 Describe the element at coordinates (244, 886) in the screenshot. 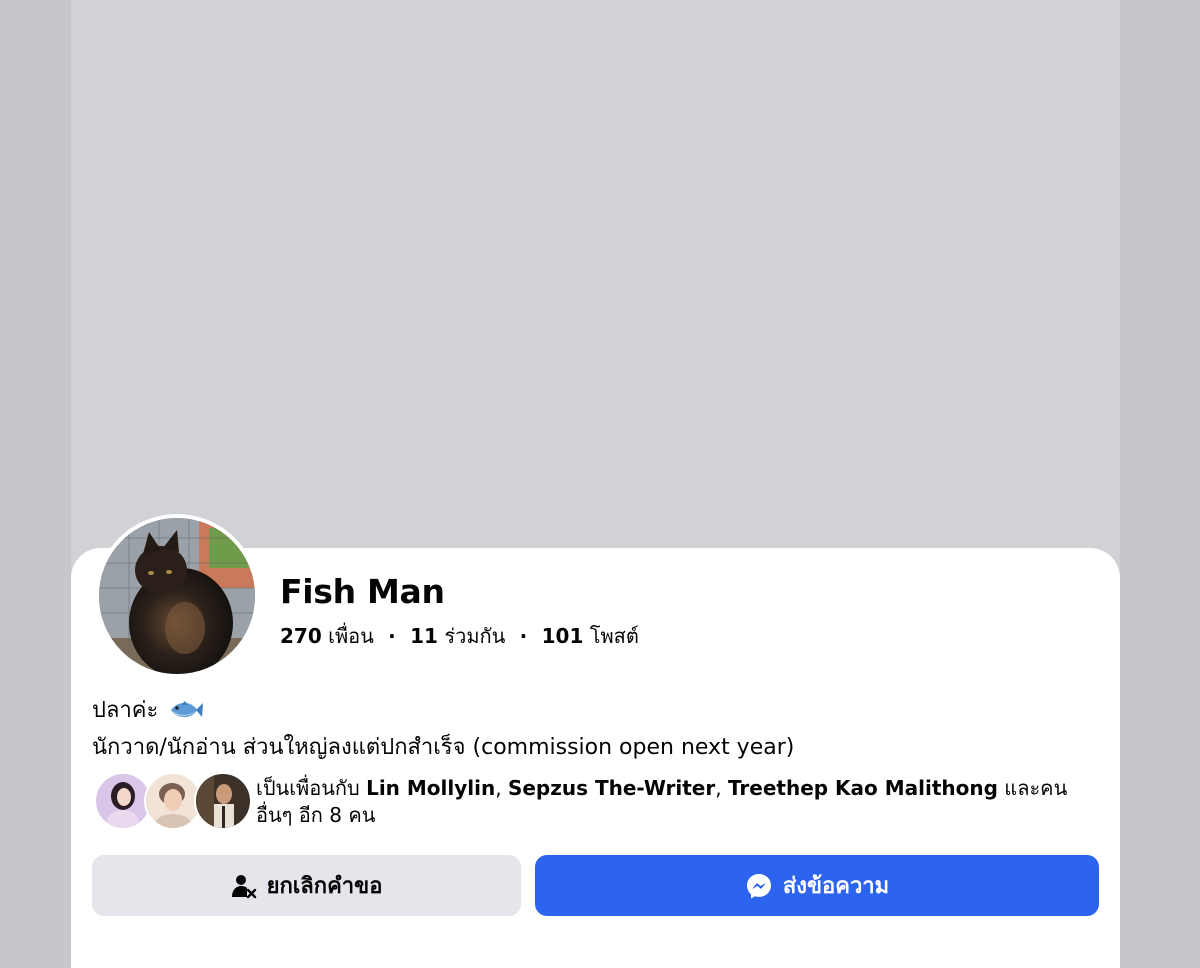

I see `person-remove-icon` at that location.